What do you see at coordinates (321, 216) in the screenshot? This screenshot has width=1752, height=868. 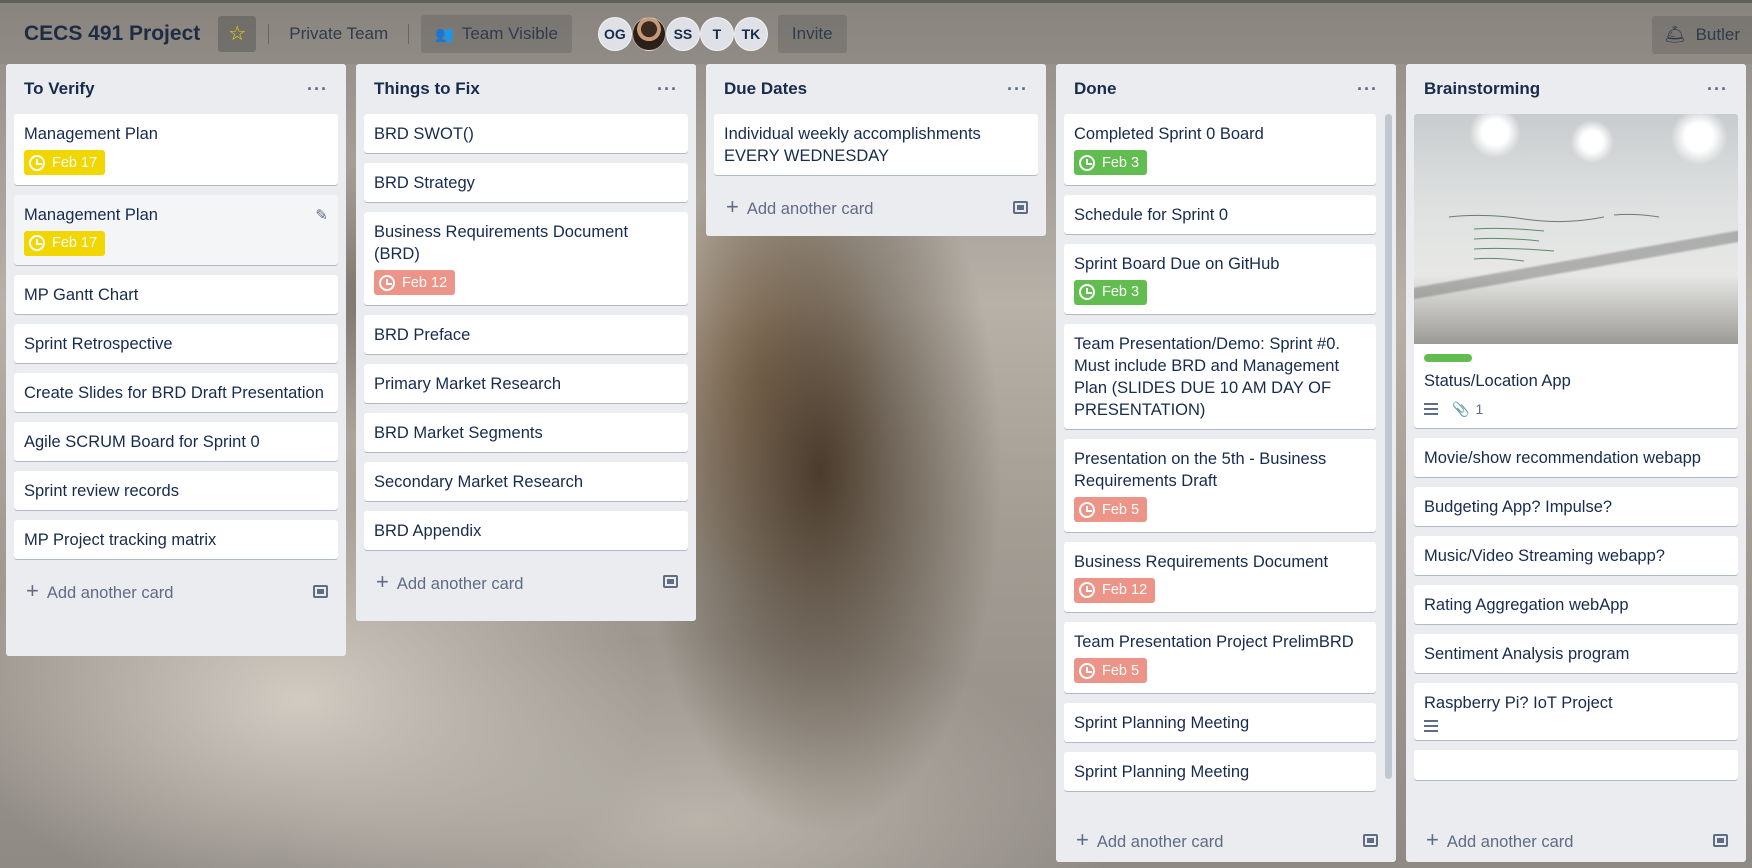 I see `edit-pencil-icon: ✎` at bounding box center [321, 216].